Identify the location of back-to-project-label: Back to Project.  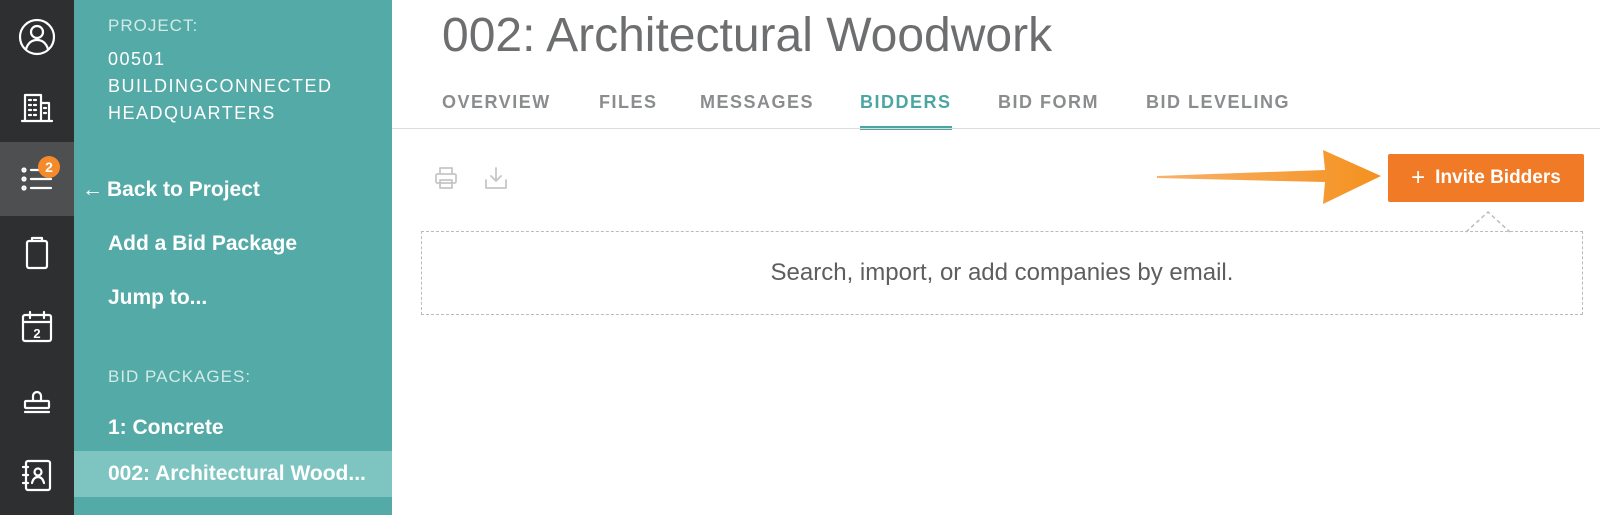
(183, 189).